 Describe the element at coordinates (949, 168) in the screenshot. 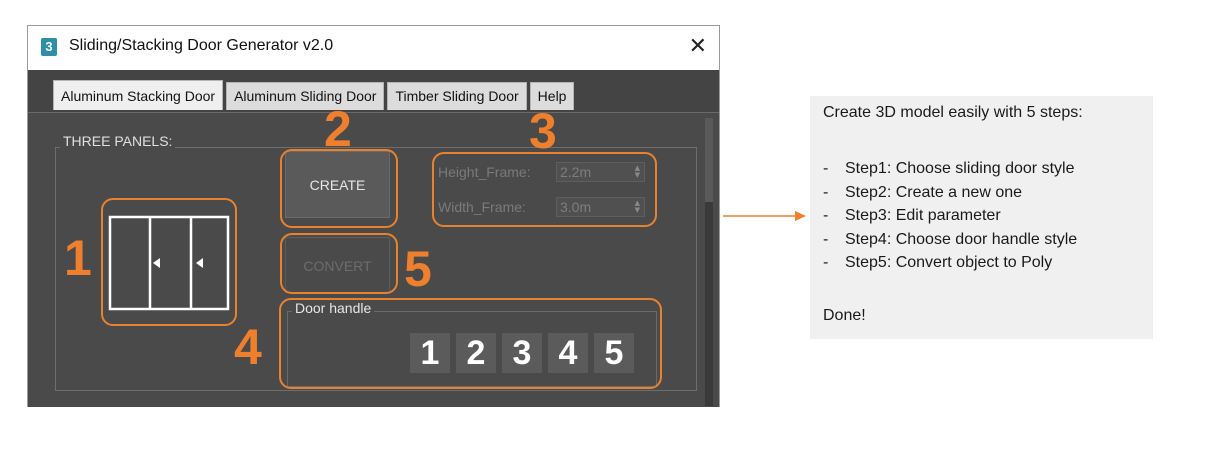

I see `list-item: - Step1: Choose sliding door style` at that location.